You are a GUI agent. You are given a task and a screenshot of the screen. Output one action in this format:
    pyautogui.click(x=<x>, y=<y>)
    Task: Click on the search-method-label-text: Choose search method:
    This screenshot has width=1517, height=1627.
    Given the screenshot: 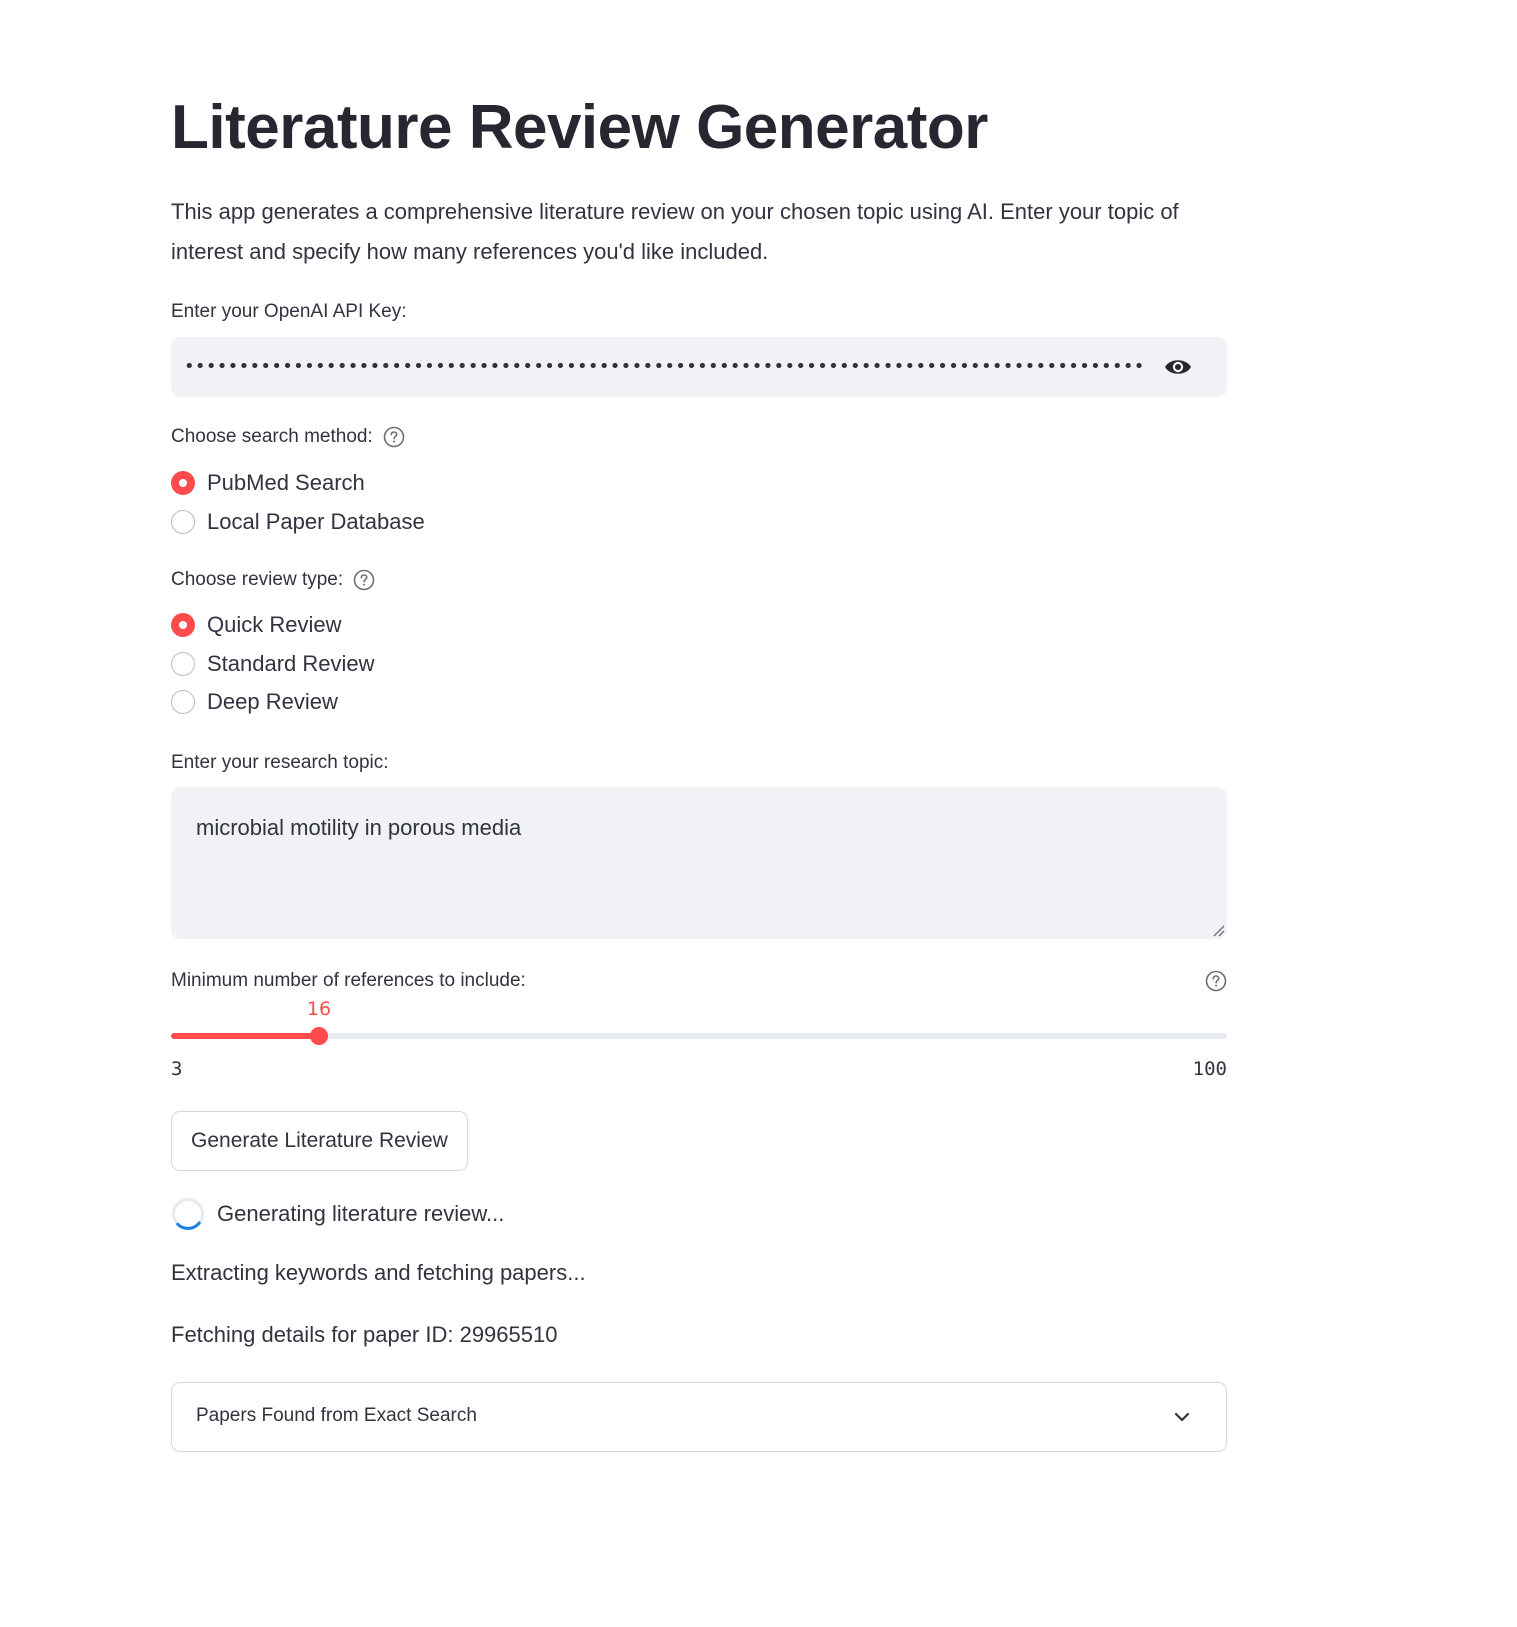 What is the action you would take?
    pyautogui.click(x=272, y=436)
    